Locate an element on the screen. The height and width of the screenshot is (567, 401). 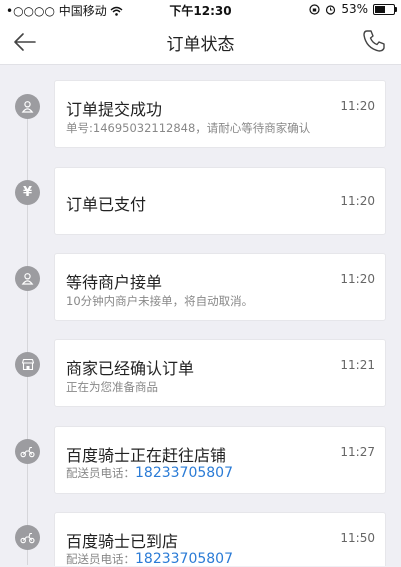
event-title: 百度骑士已到店 is located at coordinates (122, 541).